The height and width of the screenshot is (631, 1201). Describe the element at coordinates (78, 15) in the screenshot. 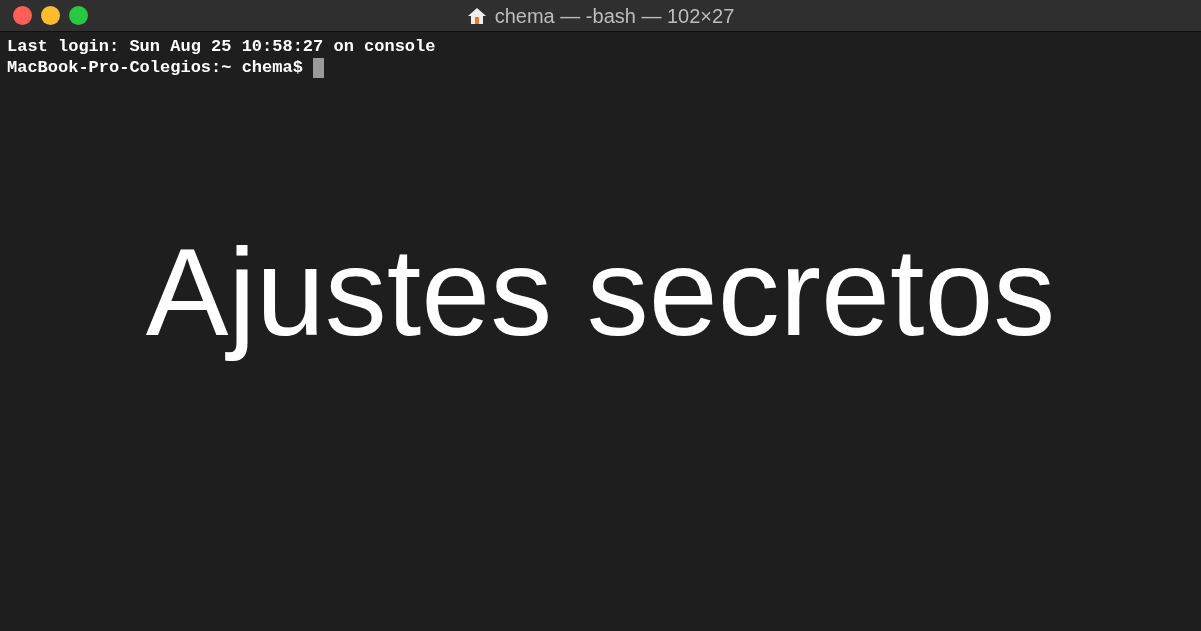

I see `zoom-button` at that location.